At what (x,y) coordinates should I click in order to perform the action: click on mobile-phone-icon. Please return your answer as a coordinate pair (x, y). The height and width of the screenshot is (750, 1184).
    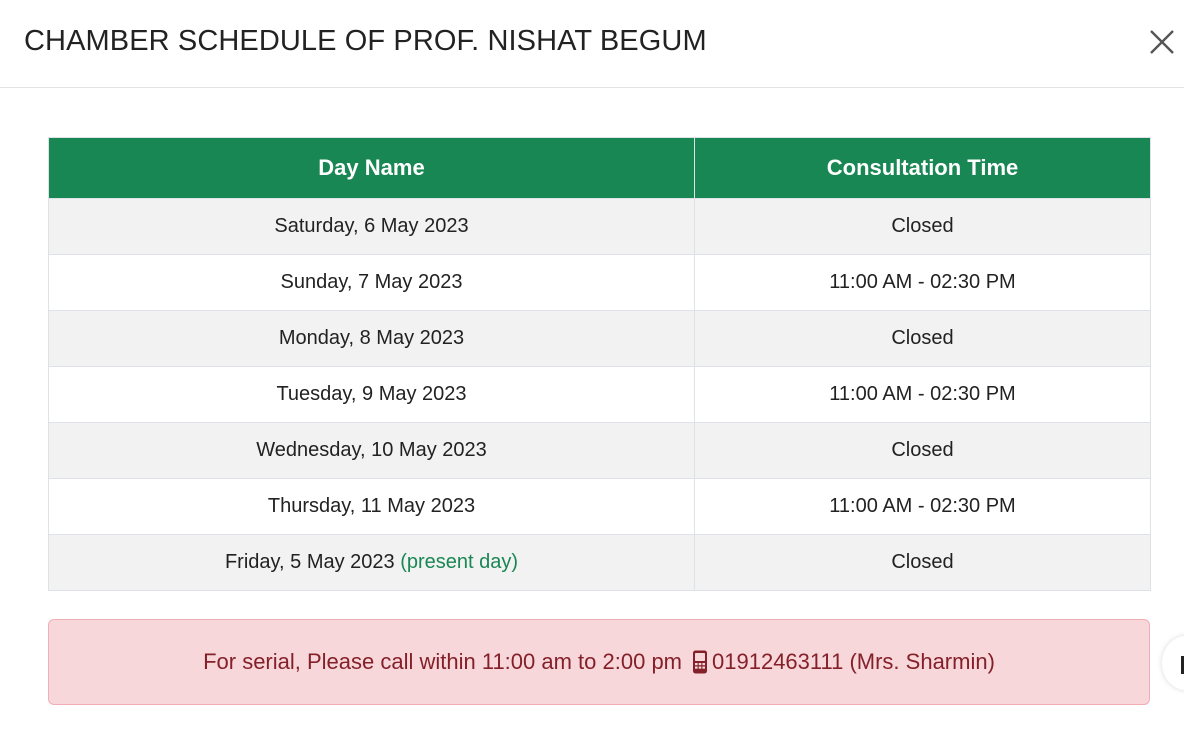
    Looking at the image, I should click on (700, 662).